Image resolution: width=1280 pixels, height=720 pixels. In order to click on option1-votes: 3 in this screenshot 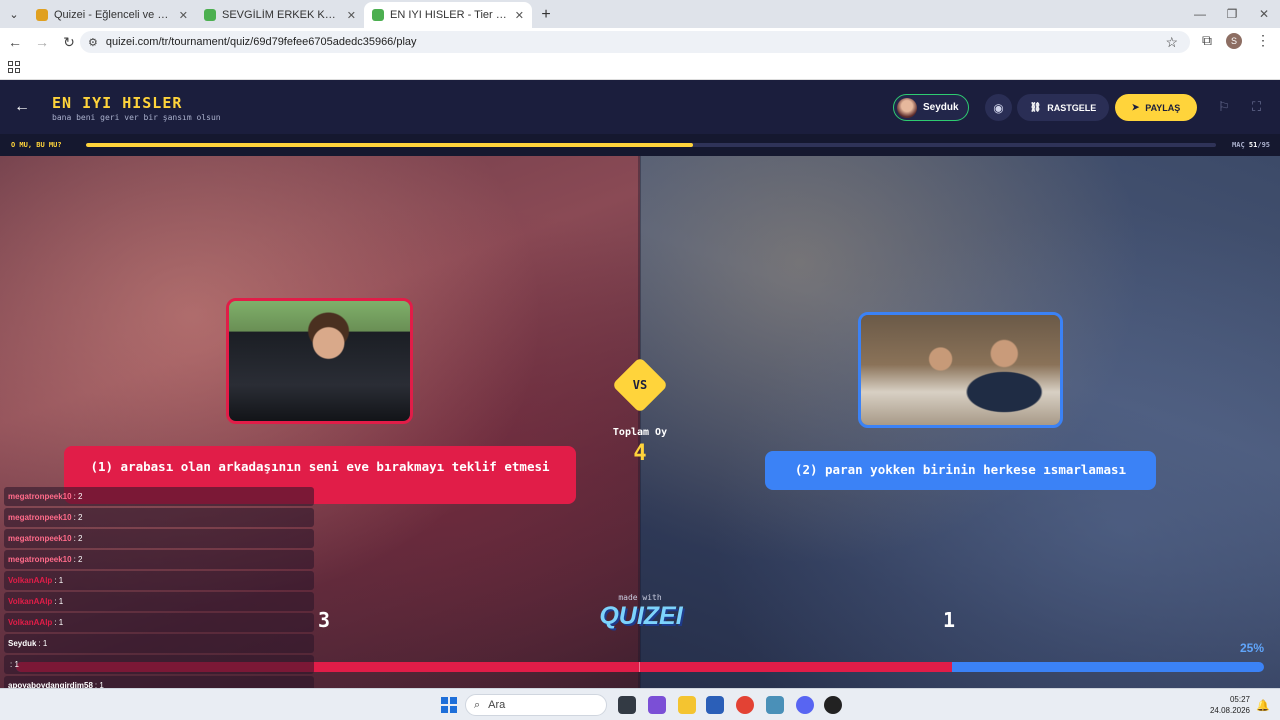, I will do `click(324, 620)`.